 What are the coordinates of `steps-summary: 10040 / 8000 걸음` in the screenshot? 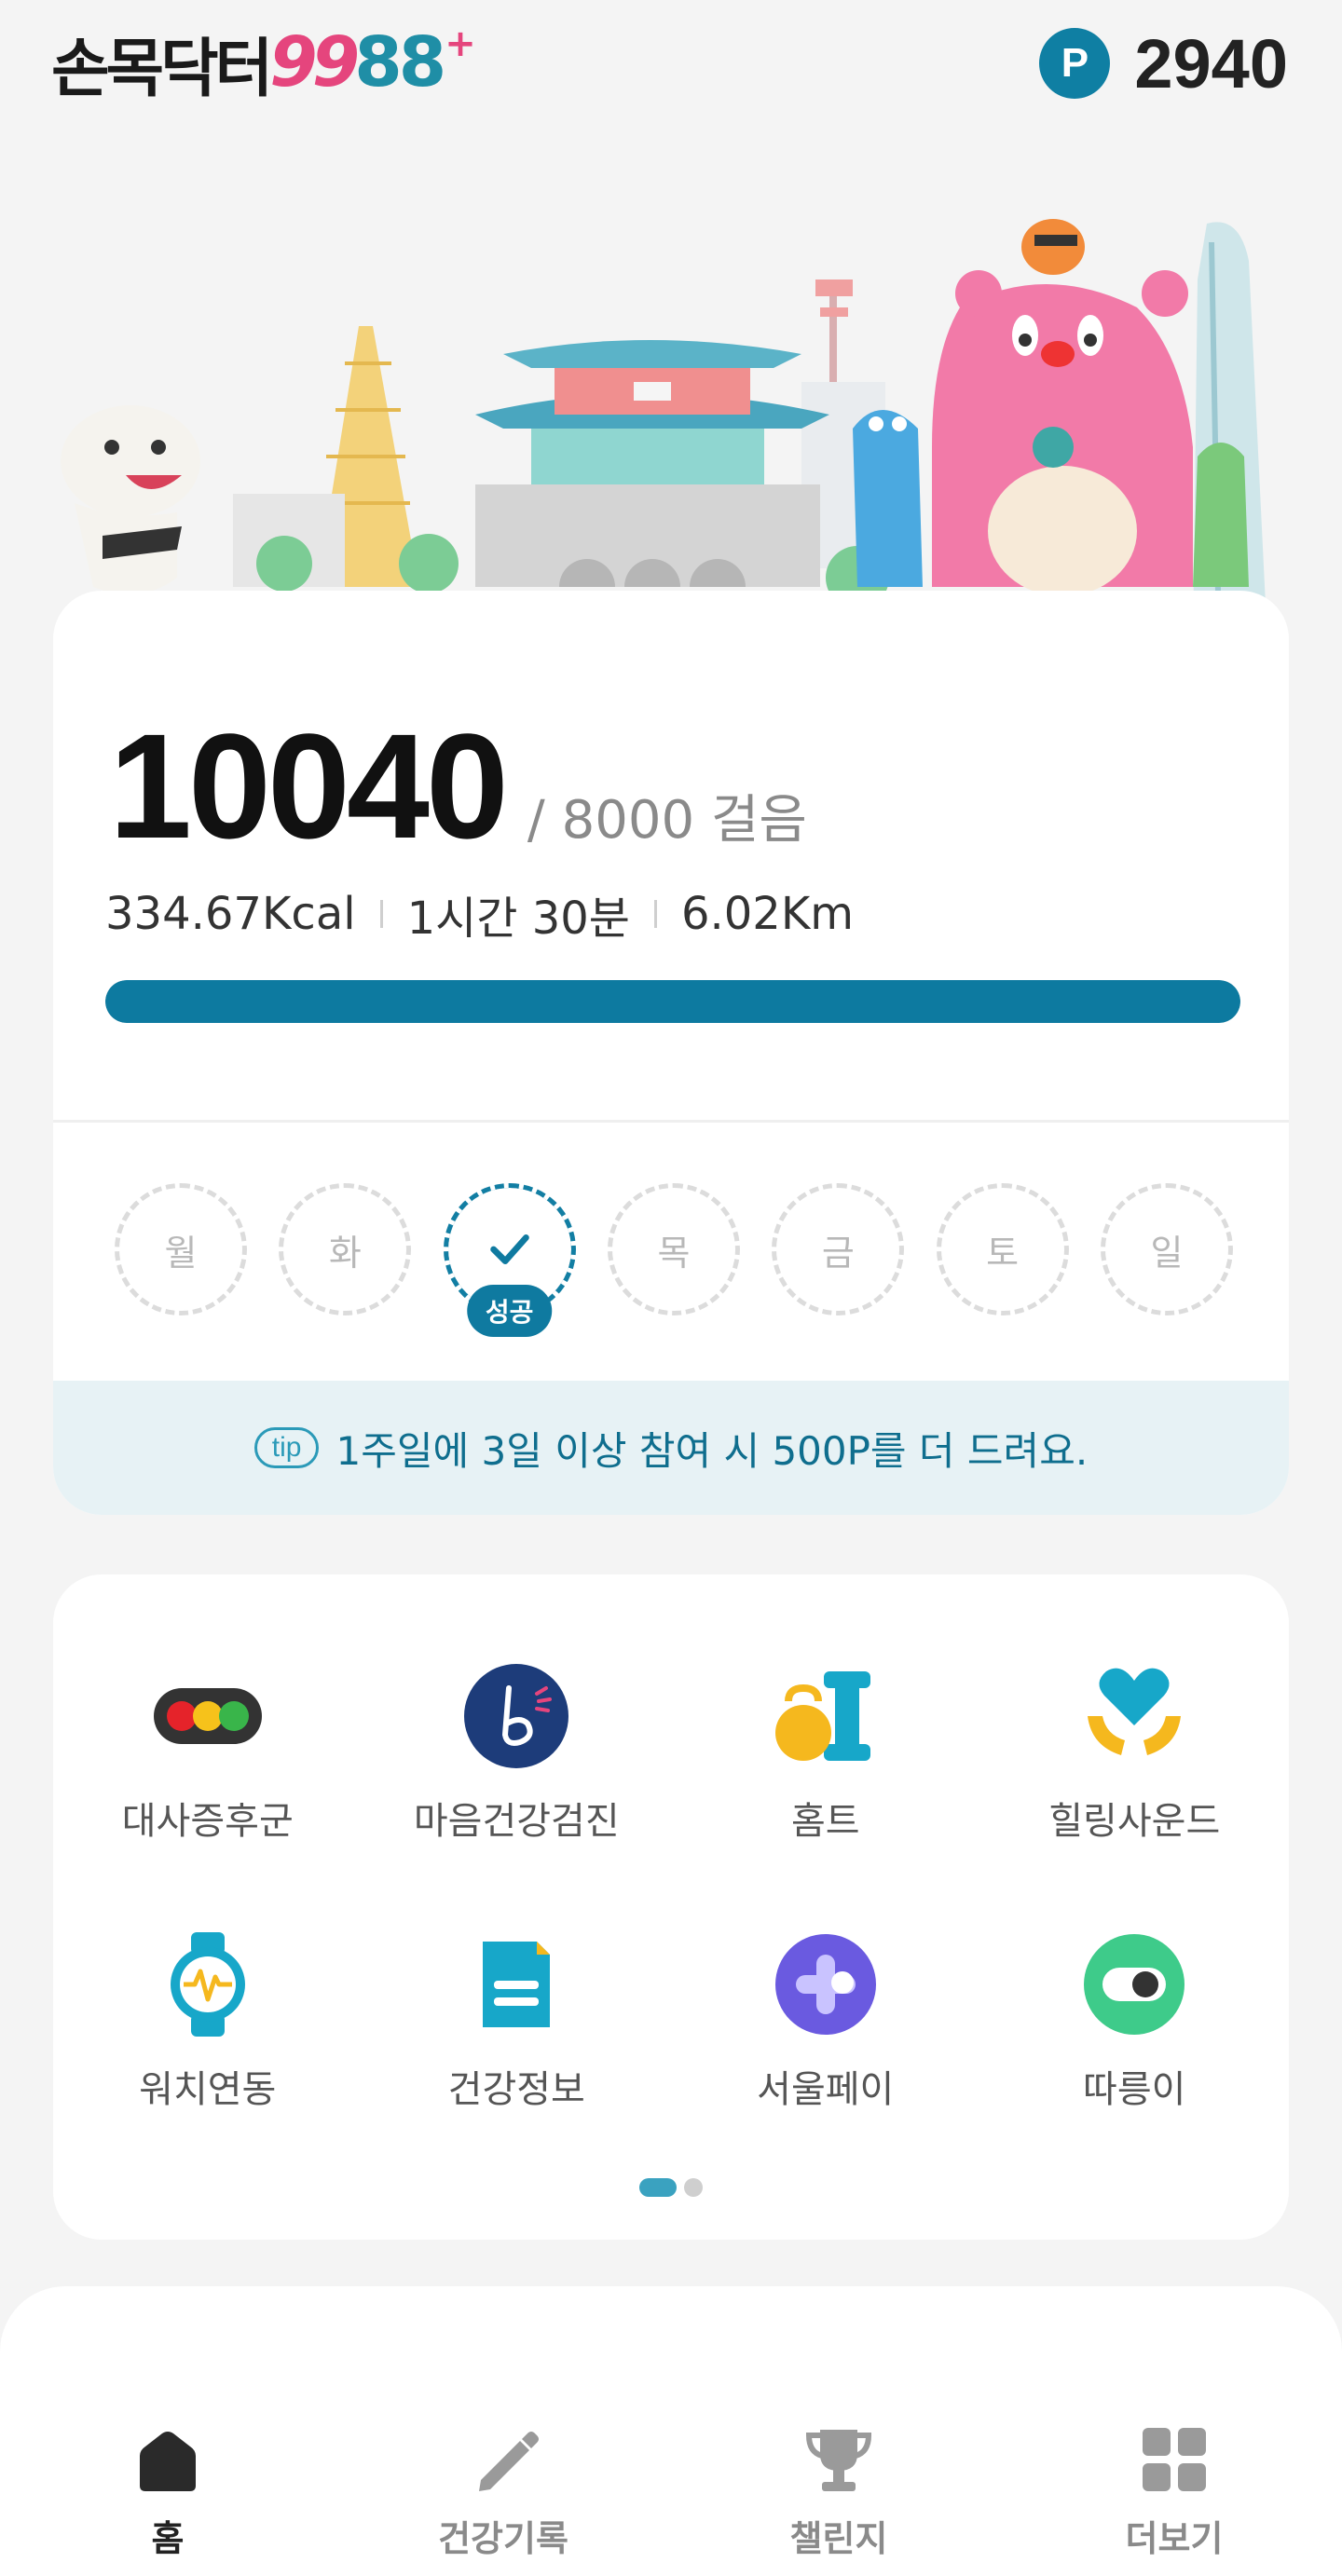 It's located at (458, 786).